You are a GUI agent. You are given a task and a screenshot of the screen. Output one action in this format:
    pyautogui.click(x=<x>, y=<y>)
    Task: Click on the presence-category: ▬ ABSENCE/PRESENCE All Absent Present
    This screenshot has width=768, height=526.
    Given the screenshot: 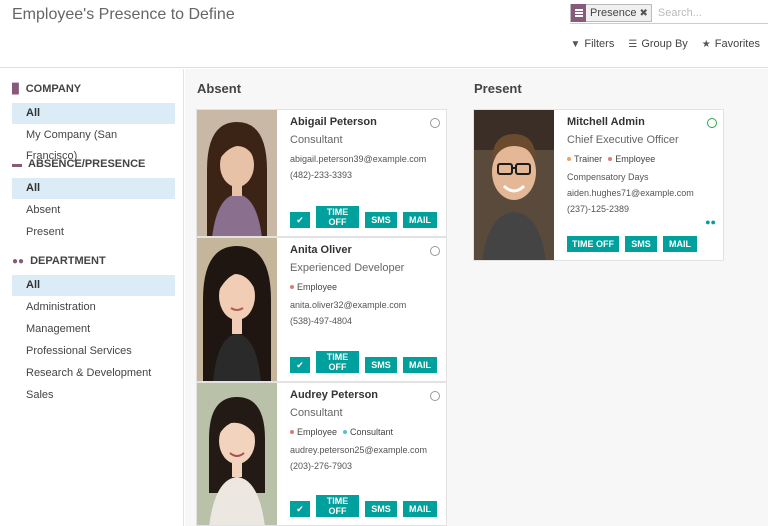 What is the action you would take?
    pyautogui.click(x=91, y=199)
    